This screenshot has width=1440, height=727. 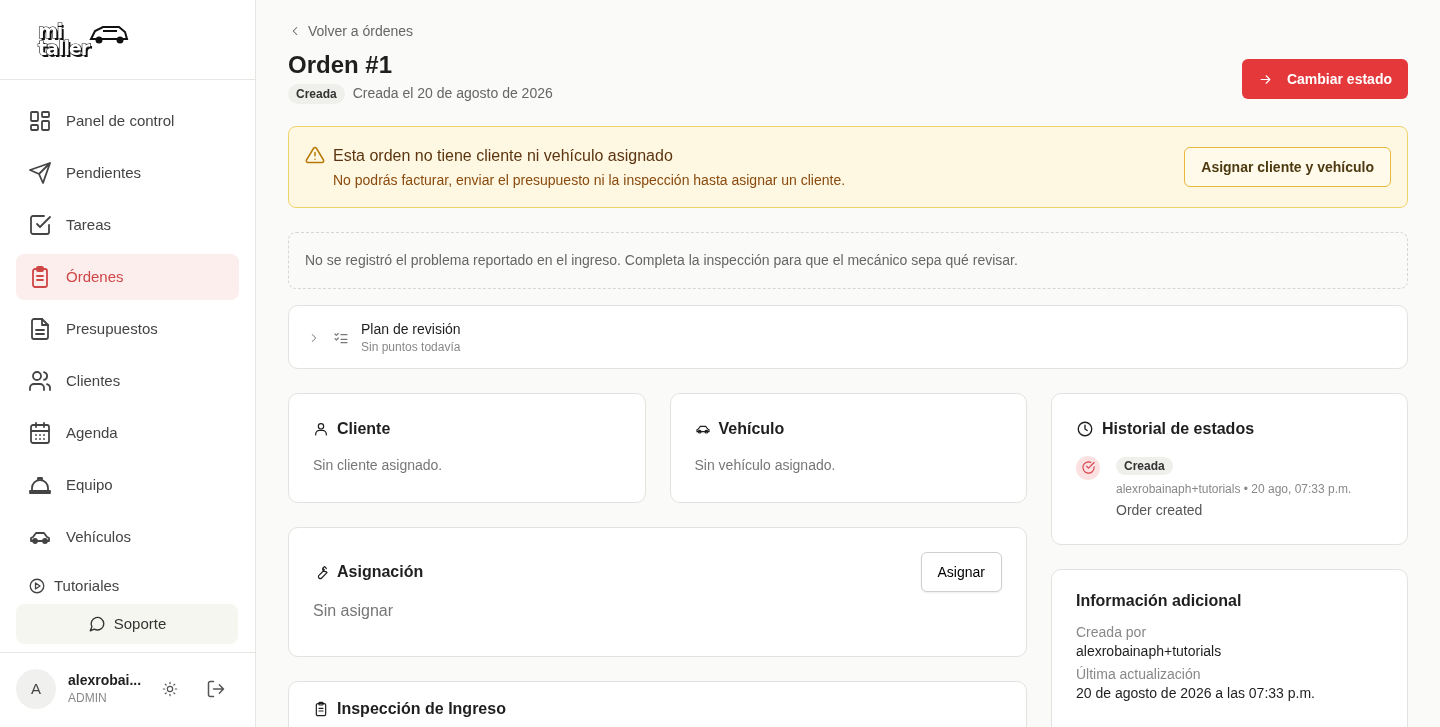 What do you see at coordinates (1287, 167) in the screenshot?
I see `assign-client-button: Asignar cliente y vehículo` at bounding box center [1287, 167].